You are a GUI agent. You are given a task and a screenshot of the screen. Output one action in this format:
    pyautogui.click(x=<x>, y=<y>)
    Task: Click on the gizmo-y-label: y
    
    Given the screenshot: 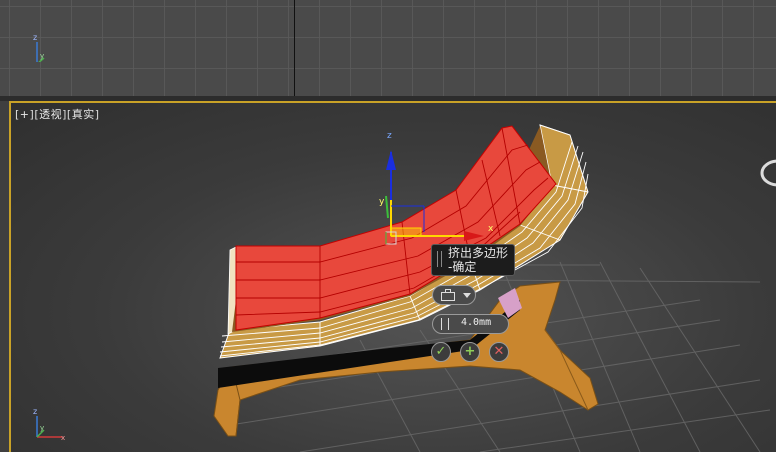 What is the action you would take?
    pyautogui.click(x=382, y=202)
    